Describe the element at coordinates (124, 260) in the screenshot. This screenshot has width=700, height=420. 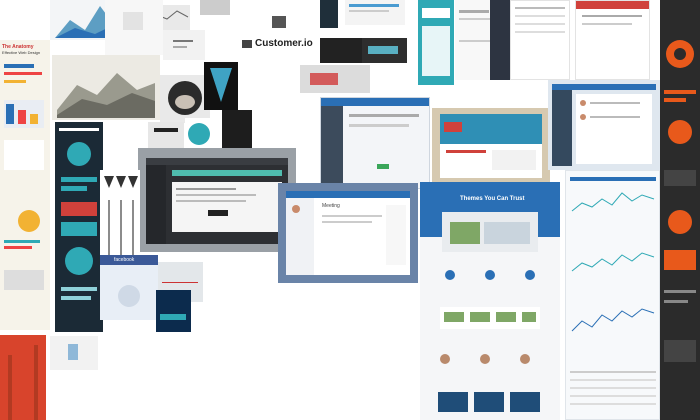
I see `facebook-label: facebook` at that location.